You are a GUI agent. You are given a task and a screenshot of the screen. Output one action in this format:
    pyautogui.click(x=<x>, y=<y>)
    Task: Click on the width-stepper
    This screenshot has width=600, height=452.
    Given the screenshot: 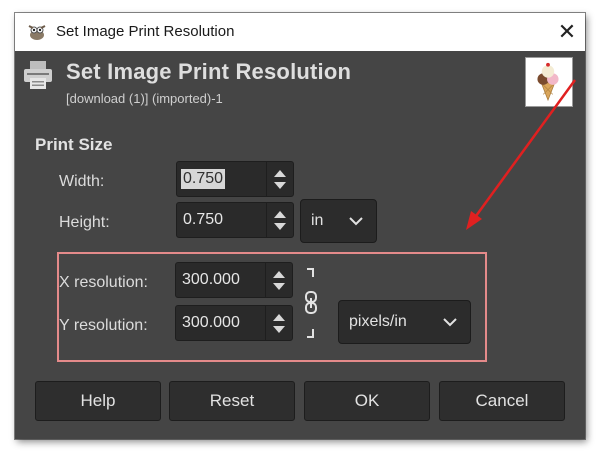 What is the action you would take?
    pyautogui.click(x=279, y=179)
    